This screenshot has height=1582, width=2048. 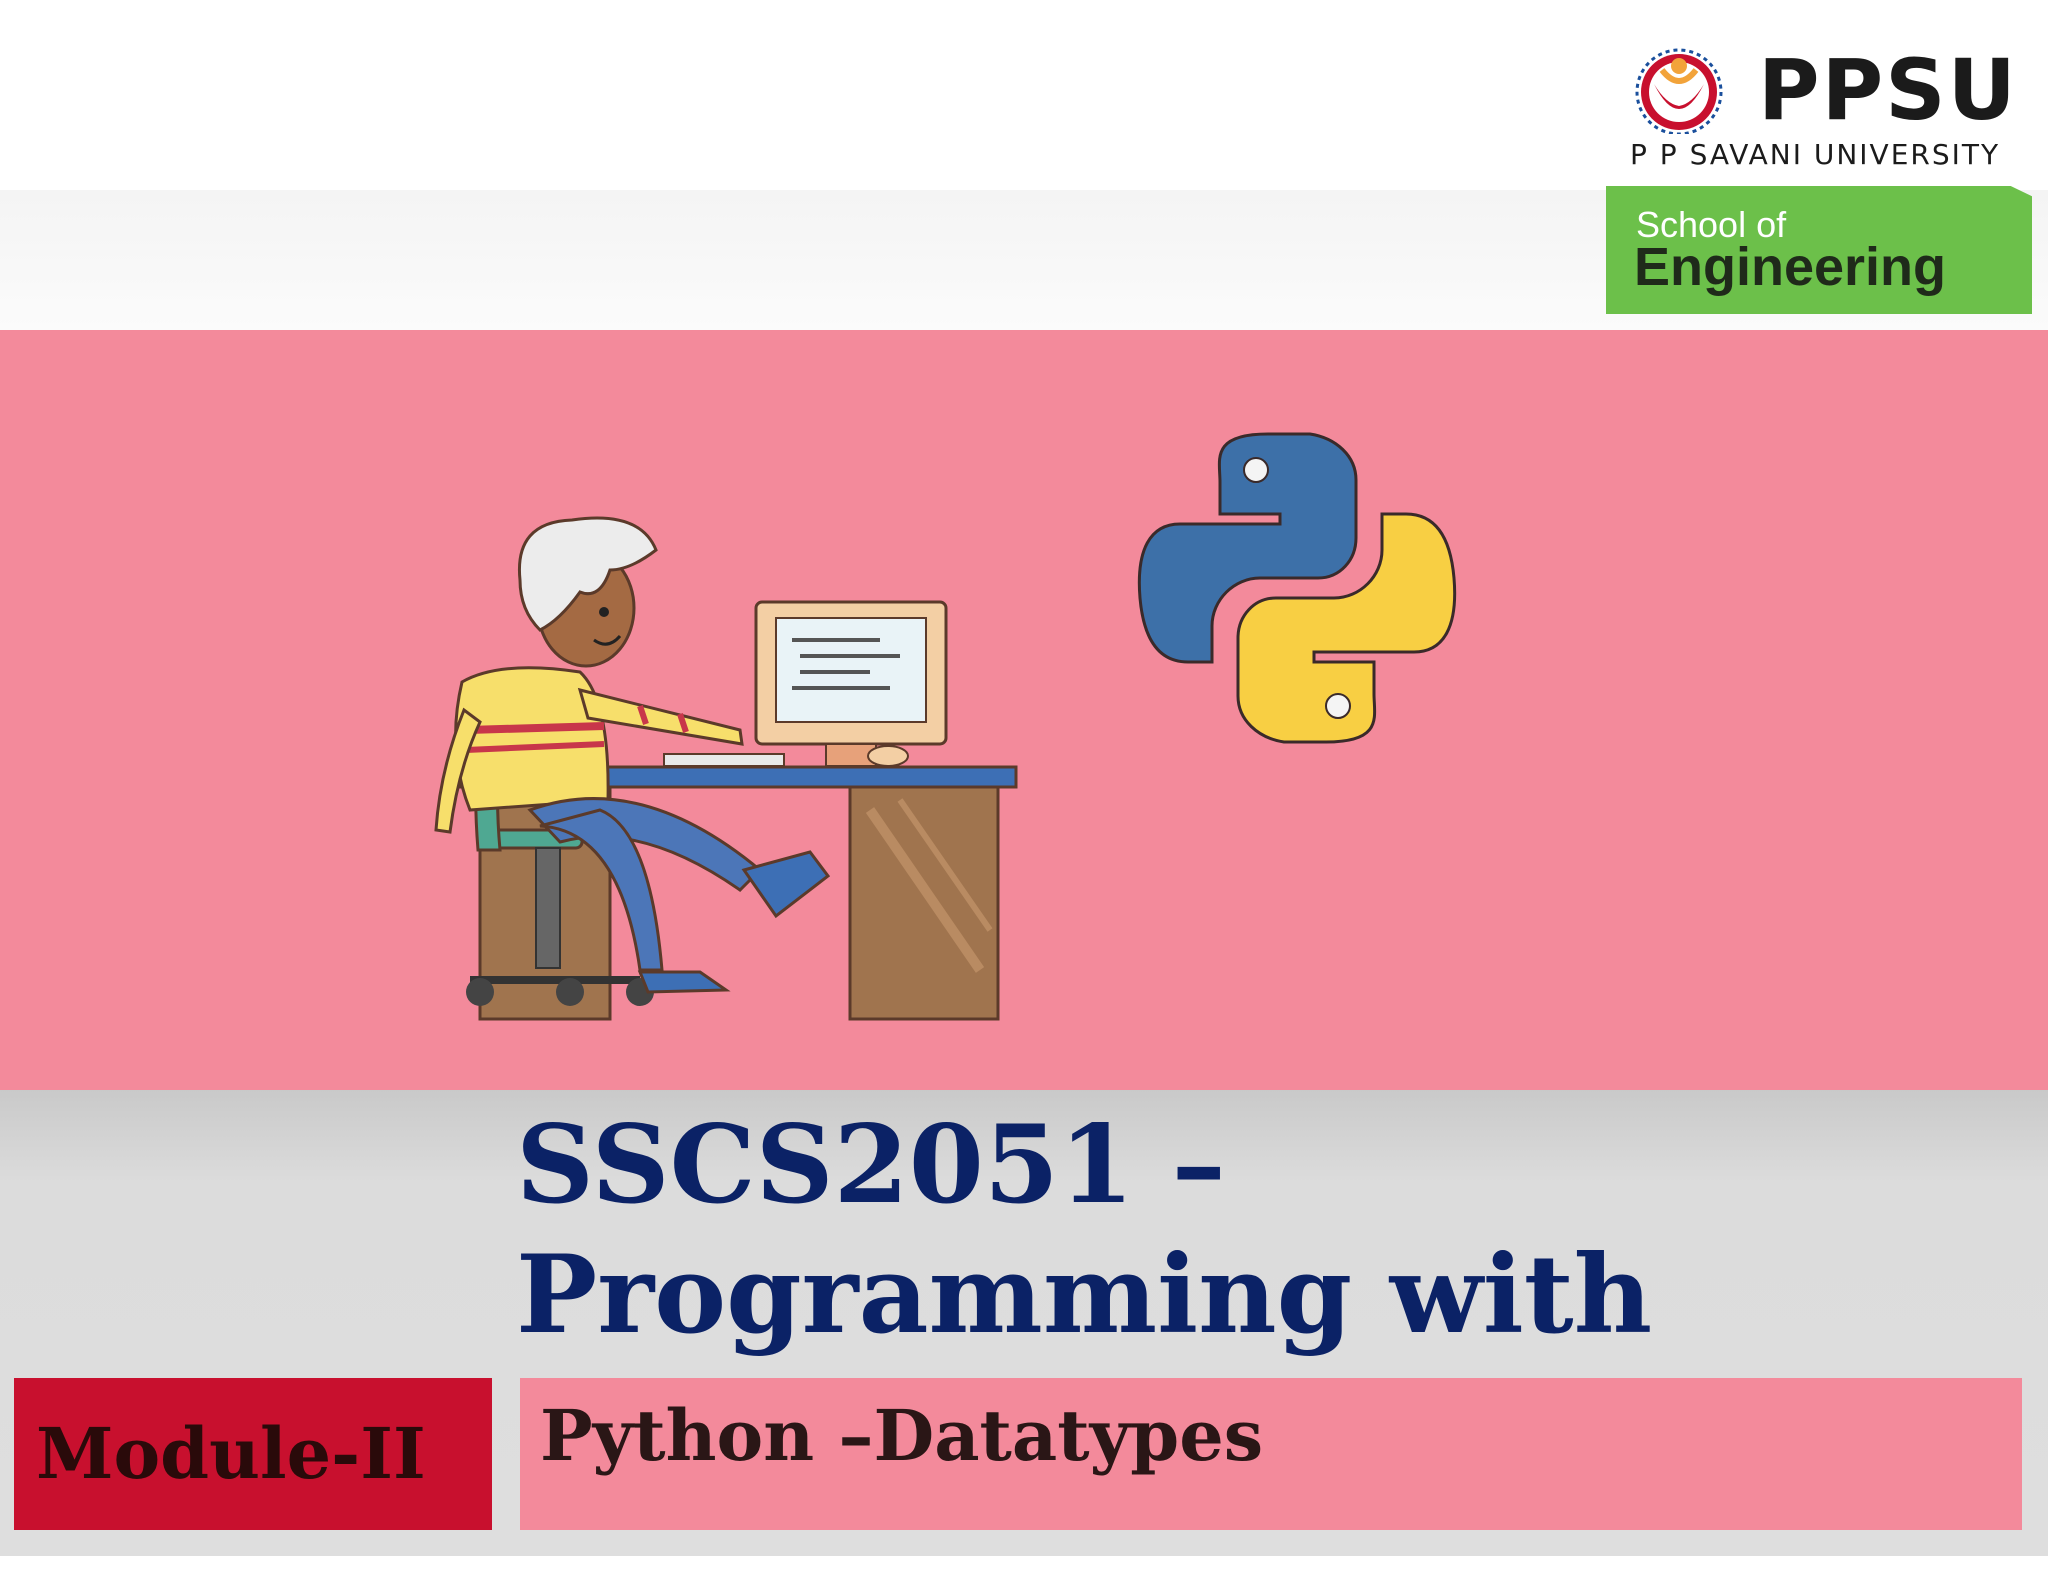 What do you see at coordinates (1297, 588) in the screenshot?
I see `python-logo-icon` at bounding box center [1297, 588].